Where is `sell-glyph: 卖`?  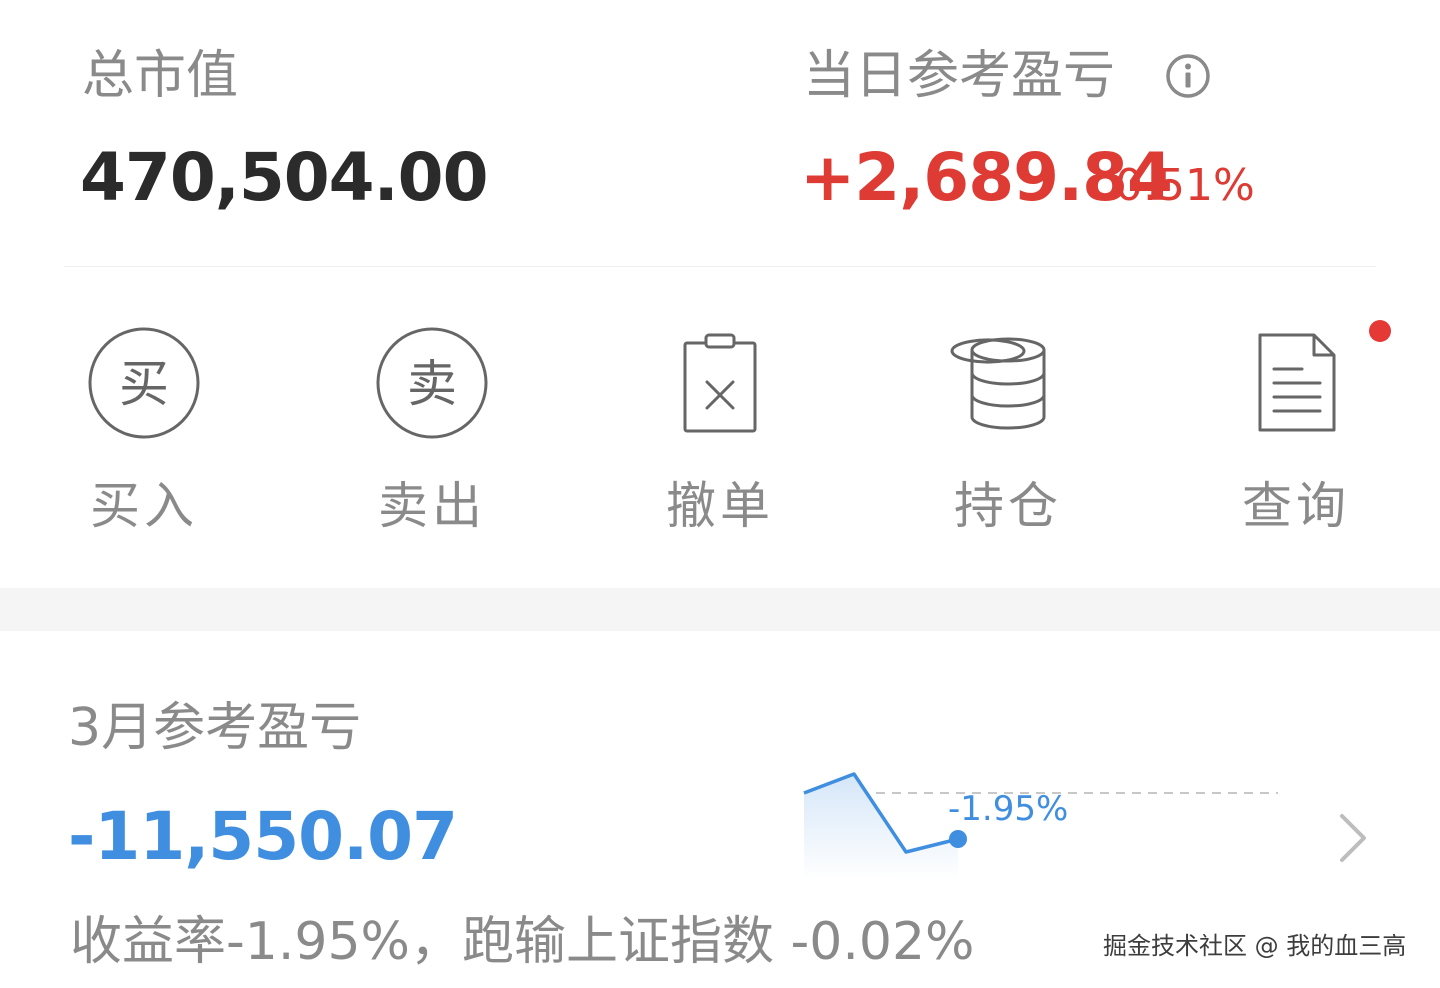
sell-glyph: 卖 is located at coordinates (432, 384).